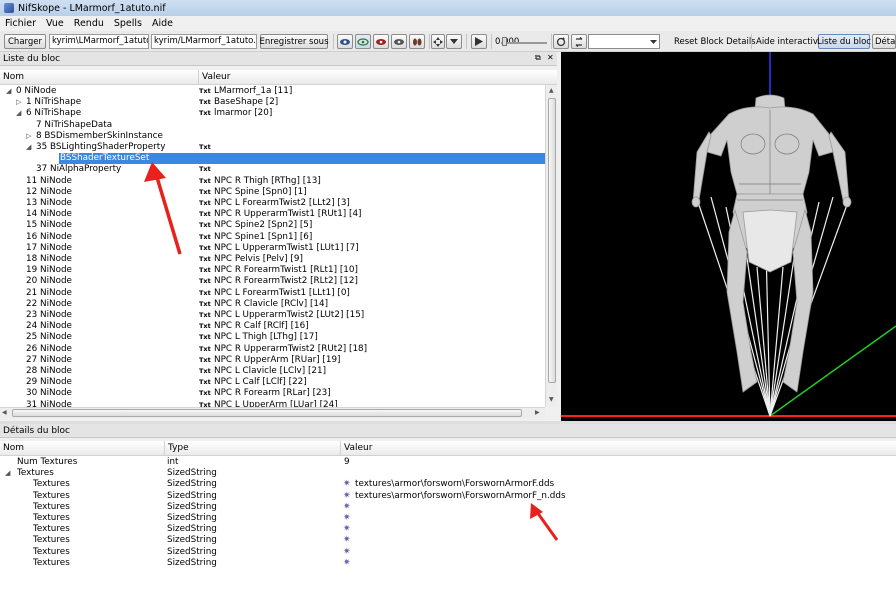 The width and height of the screenshot is (896, 610). I want to click on block-row: ▷ 1 NiTriShape Txt BaseShape [2], so click(272, 102).